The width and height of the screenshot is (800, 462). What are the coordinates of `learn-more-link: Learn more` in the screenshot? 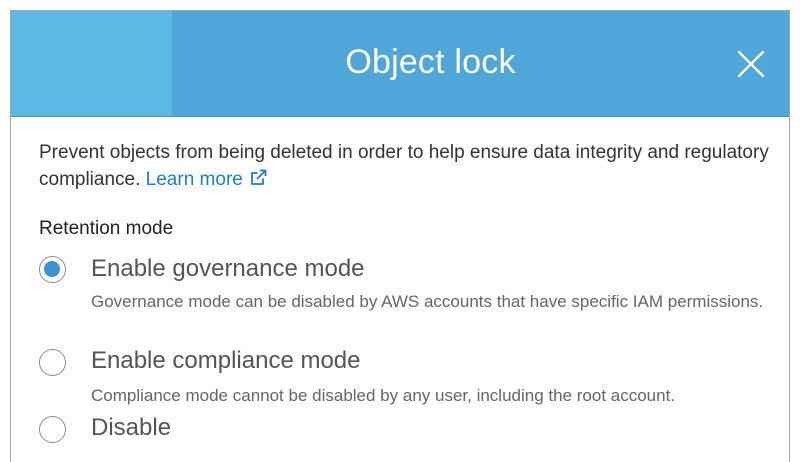 It's located at (207, 179).